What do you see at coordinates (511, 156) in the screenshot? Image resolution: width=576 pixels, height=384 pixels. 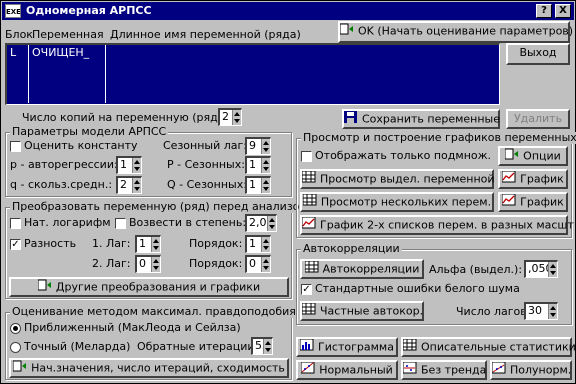 I see `options-icon` at bounding box center [511, 156].